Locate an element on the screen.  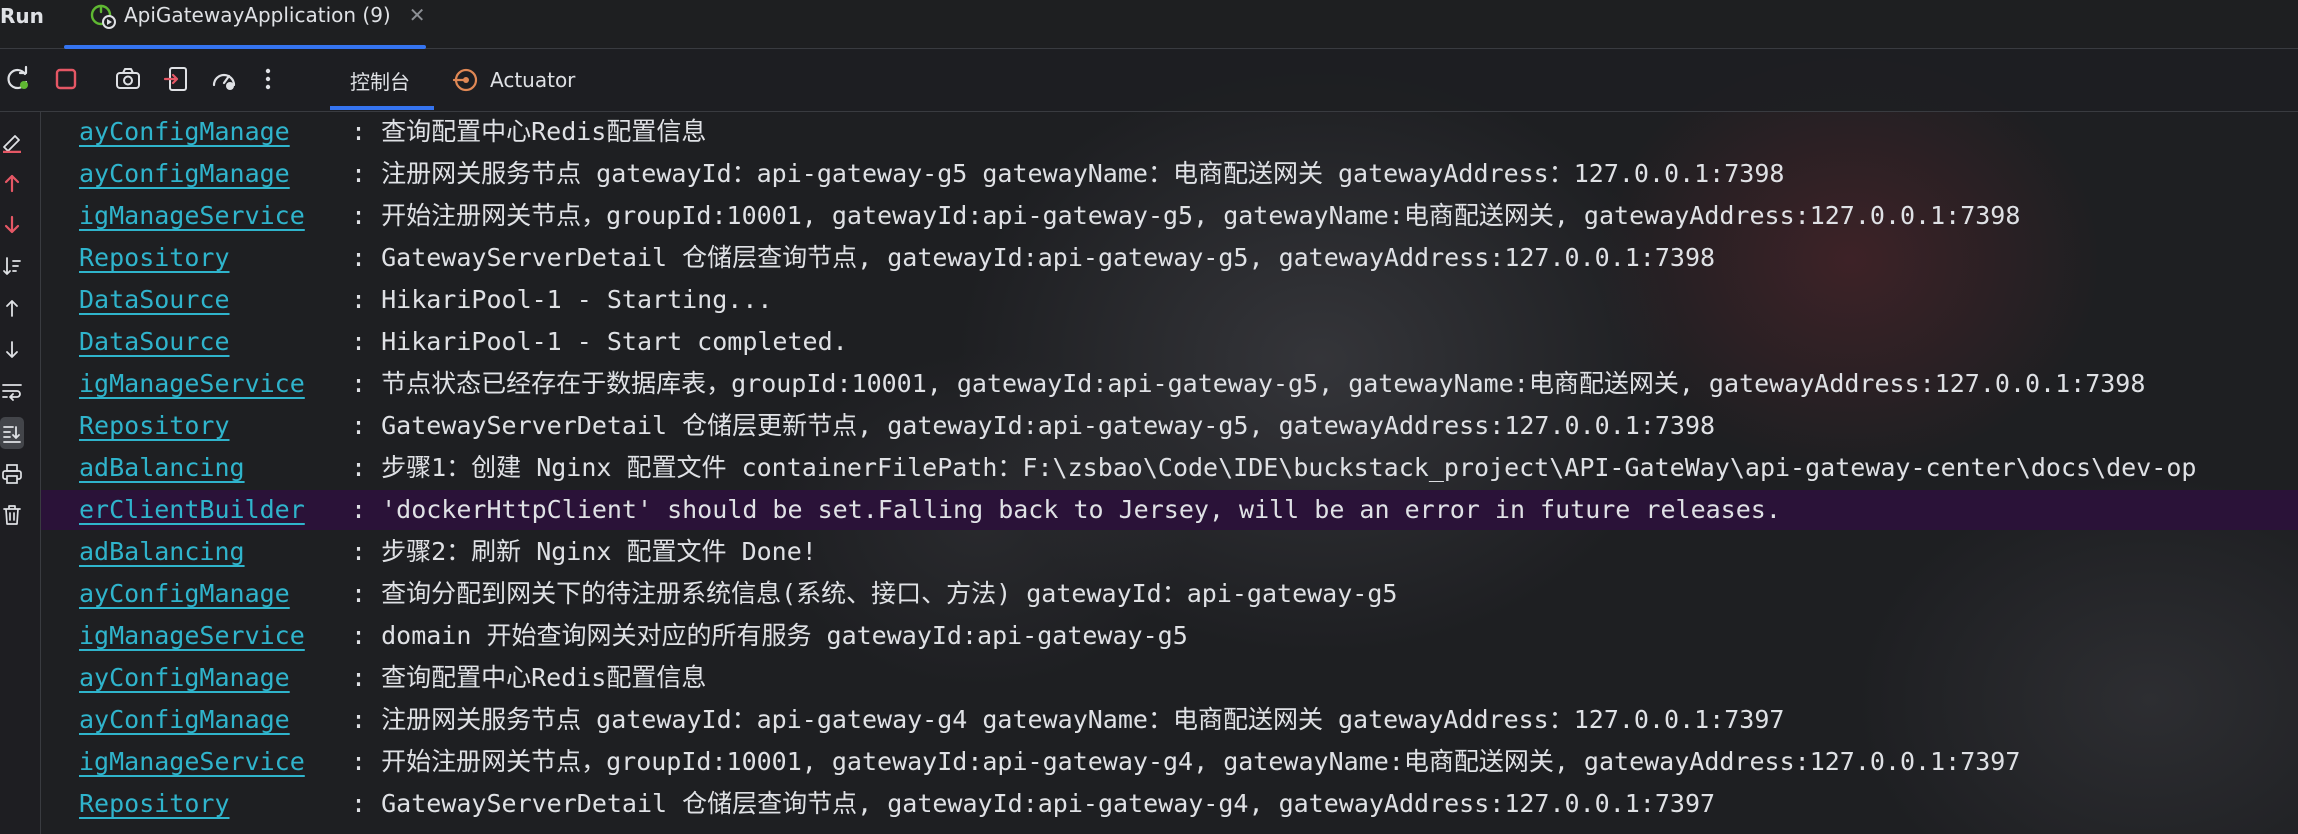
exit-button is located at coordinates (176, 79).